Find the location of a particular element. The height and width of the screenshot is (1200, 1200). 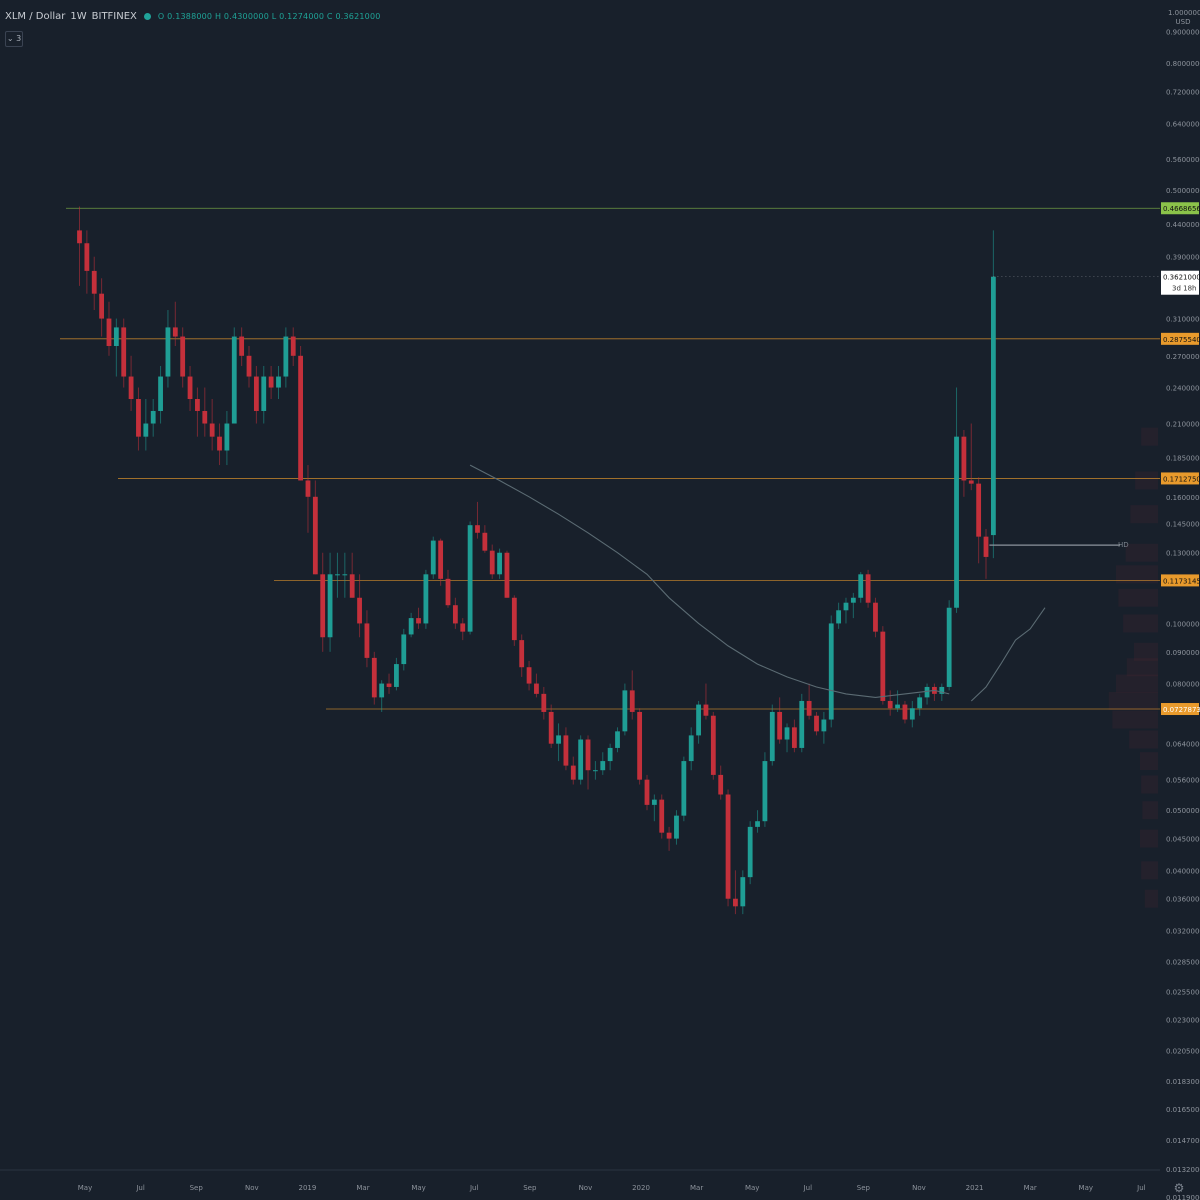

settings-gear-icon: ⚙ is located at coordinates (1179, 1188).